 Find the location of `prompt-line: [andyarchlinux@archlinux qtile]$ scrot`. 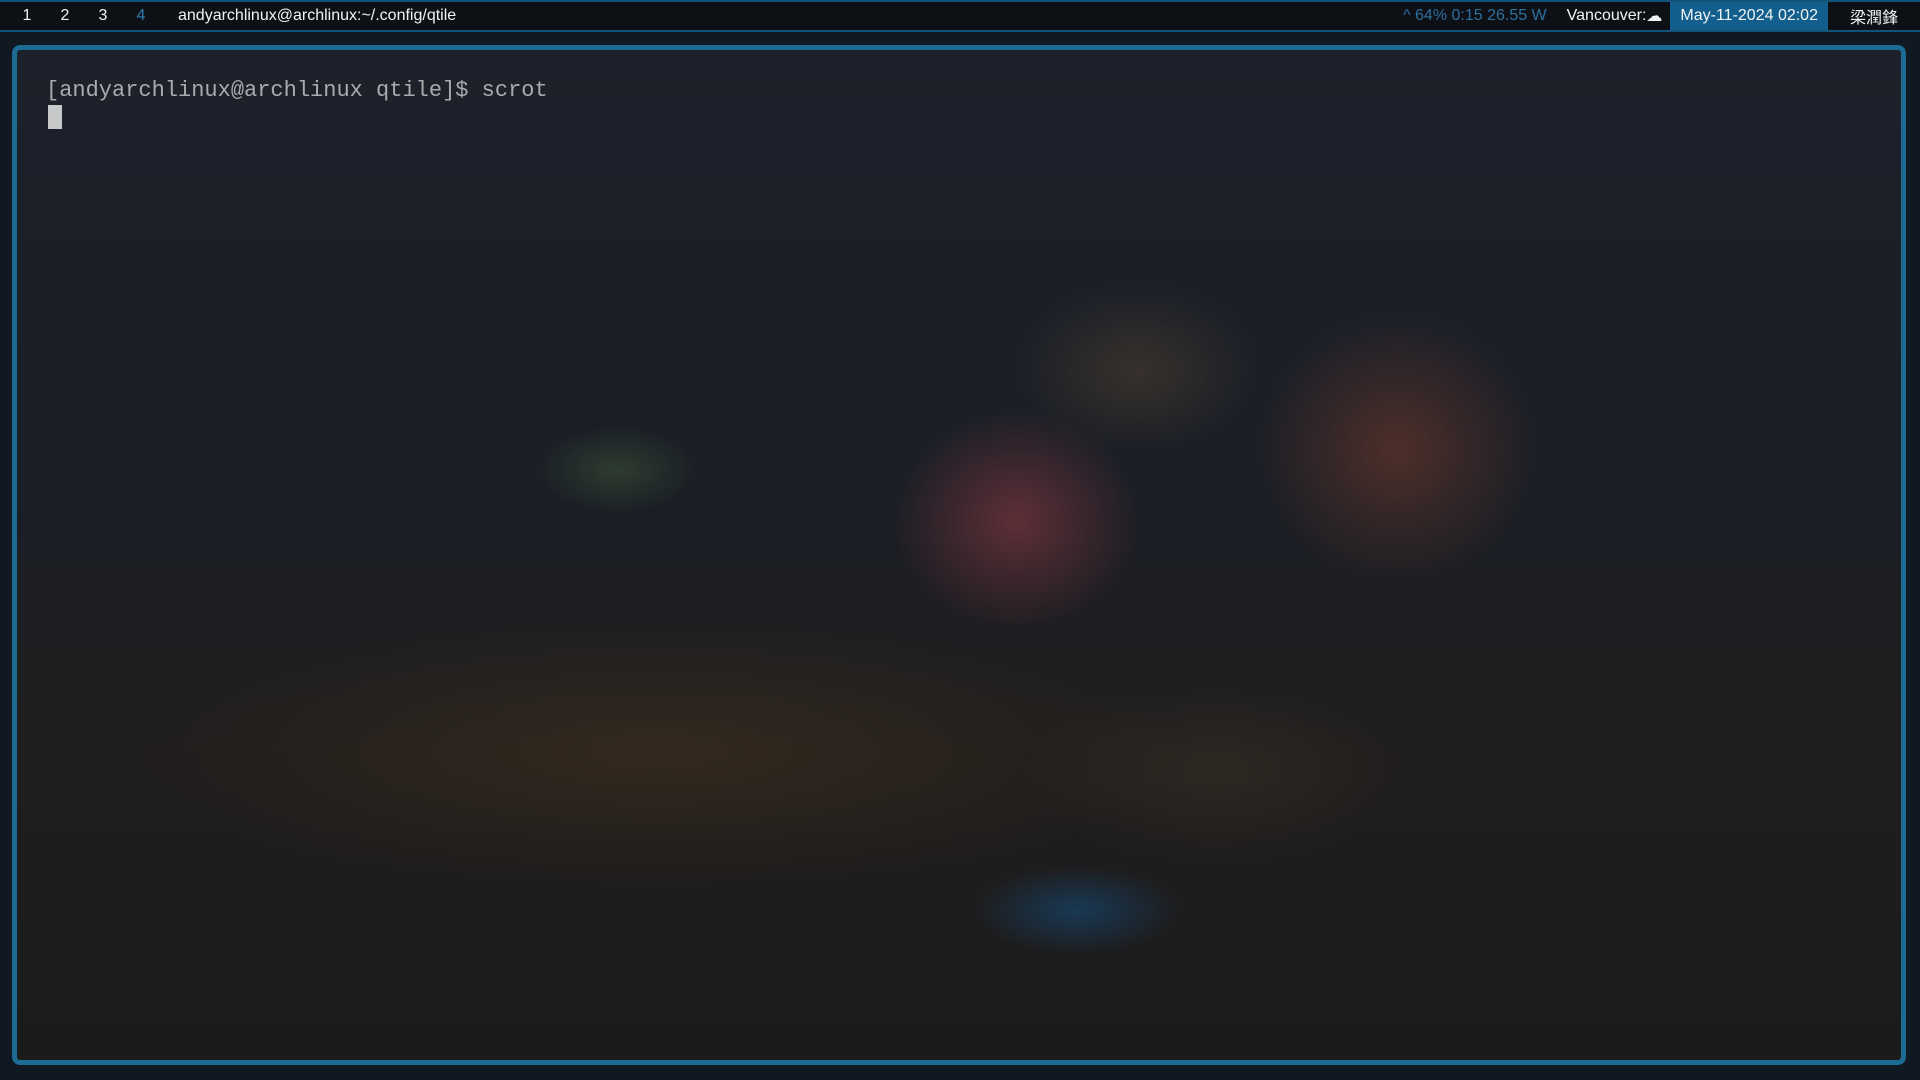

prompt-line: [andyarchlinux@archlinux qtile]$ scrot is located at coordinates (297, 90).